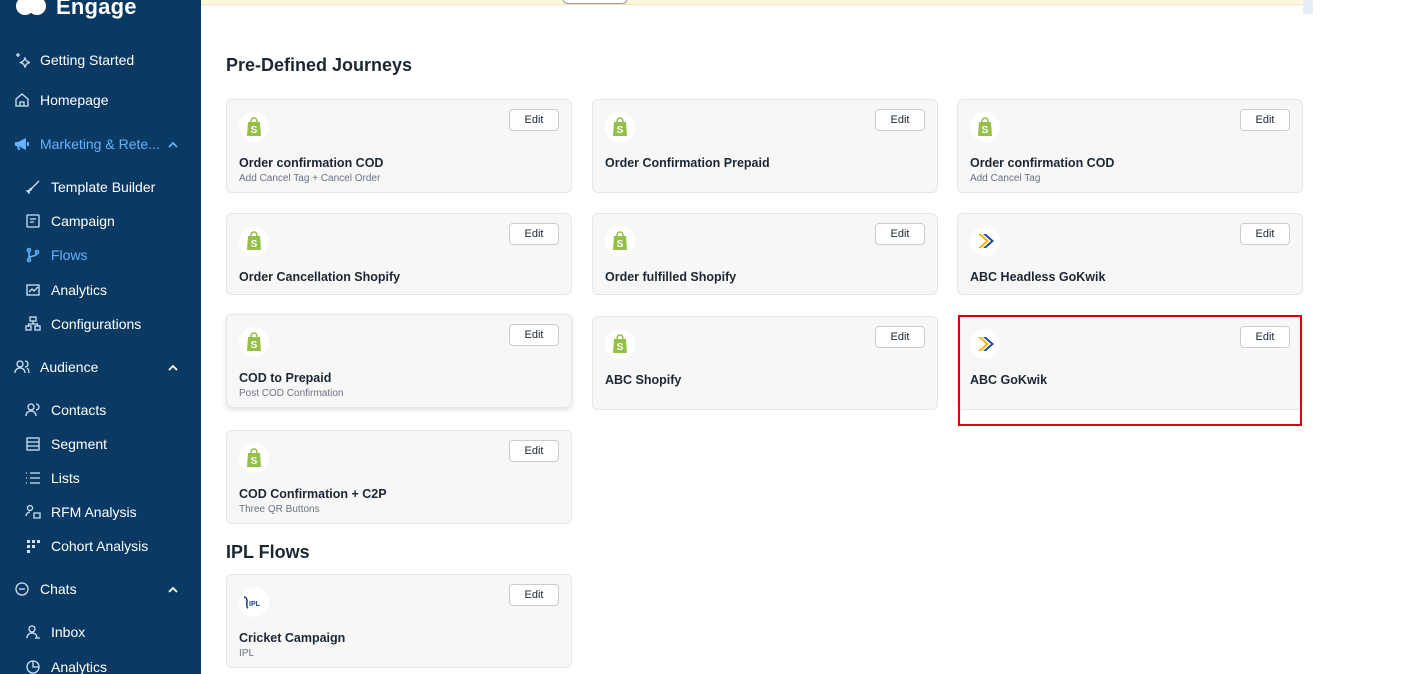  What do you see at coordinates (33, 478) in the screenshot?
I see `list-icon` at bounding box center [33, 478].